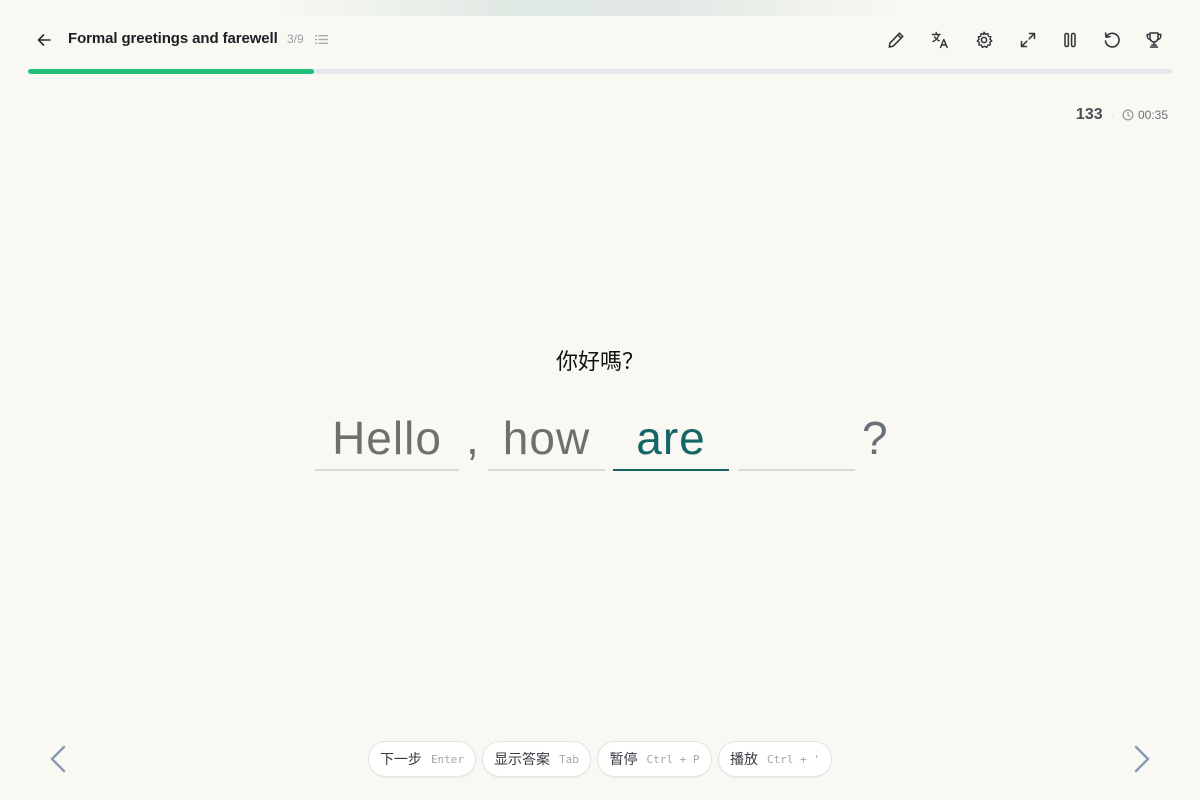 This screenshot has height=800, width=1200. What do you see at coordinates (522, 760) in the screenshot?
I see `show-answer-label: 显示答案` at bounding box center [522, 760].